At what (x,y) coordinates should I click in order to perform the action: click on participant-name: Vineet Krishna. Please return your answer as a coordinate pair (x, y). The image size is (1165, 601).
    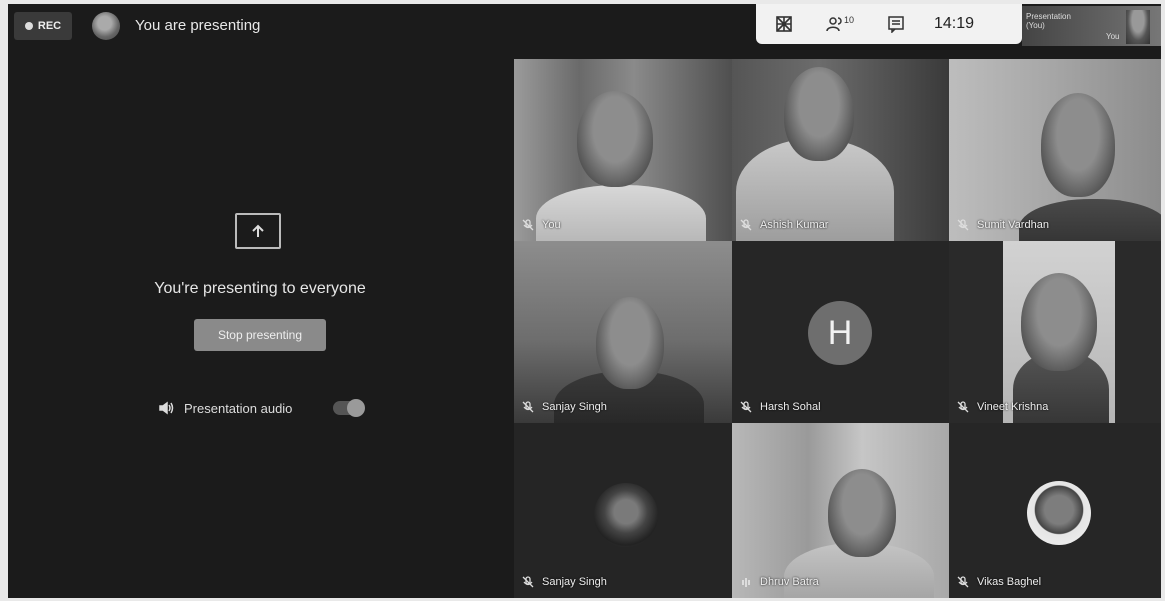
    Looking at the image, I should click on (1013, 407).